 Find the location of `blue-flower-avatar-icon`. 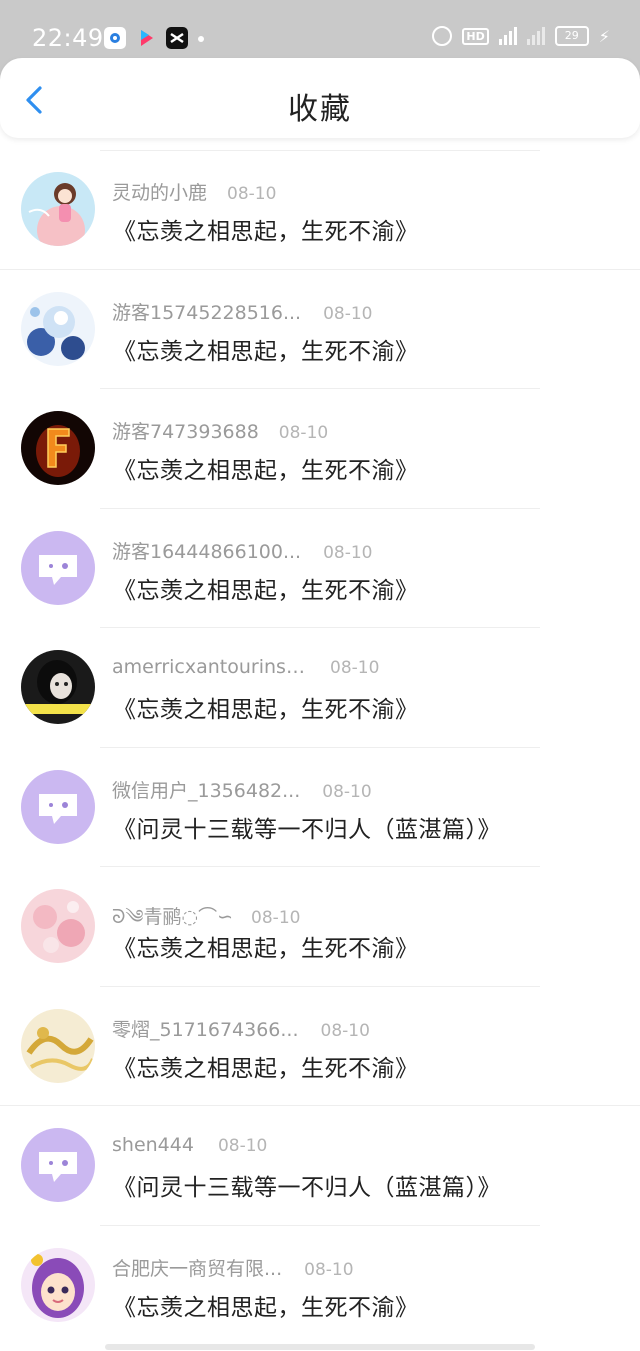

blue-flower-avatar-icon is located at coordinates (58, 328).